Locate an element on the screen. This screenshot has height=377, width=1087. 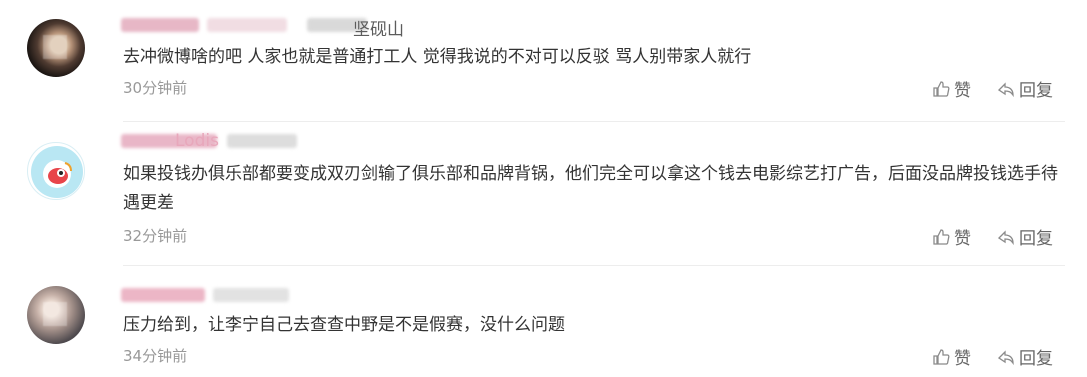
timestamp: 30分钟前 is located at coordinates (155, 88).